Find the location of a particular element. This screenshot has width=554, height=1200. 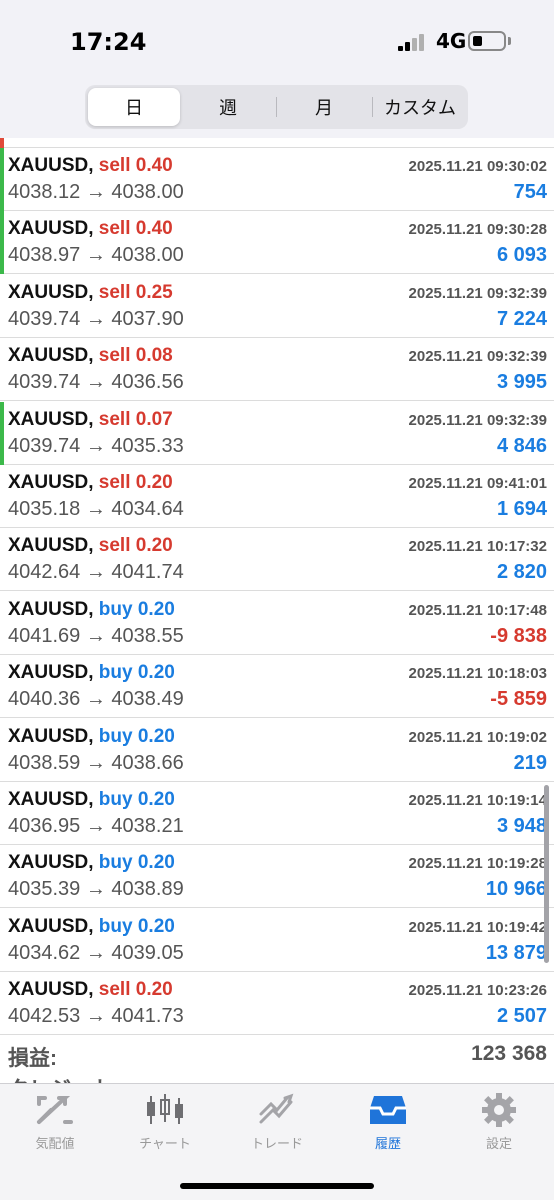

segment-divider is located at coordinates (276, 107).